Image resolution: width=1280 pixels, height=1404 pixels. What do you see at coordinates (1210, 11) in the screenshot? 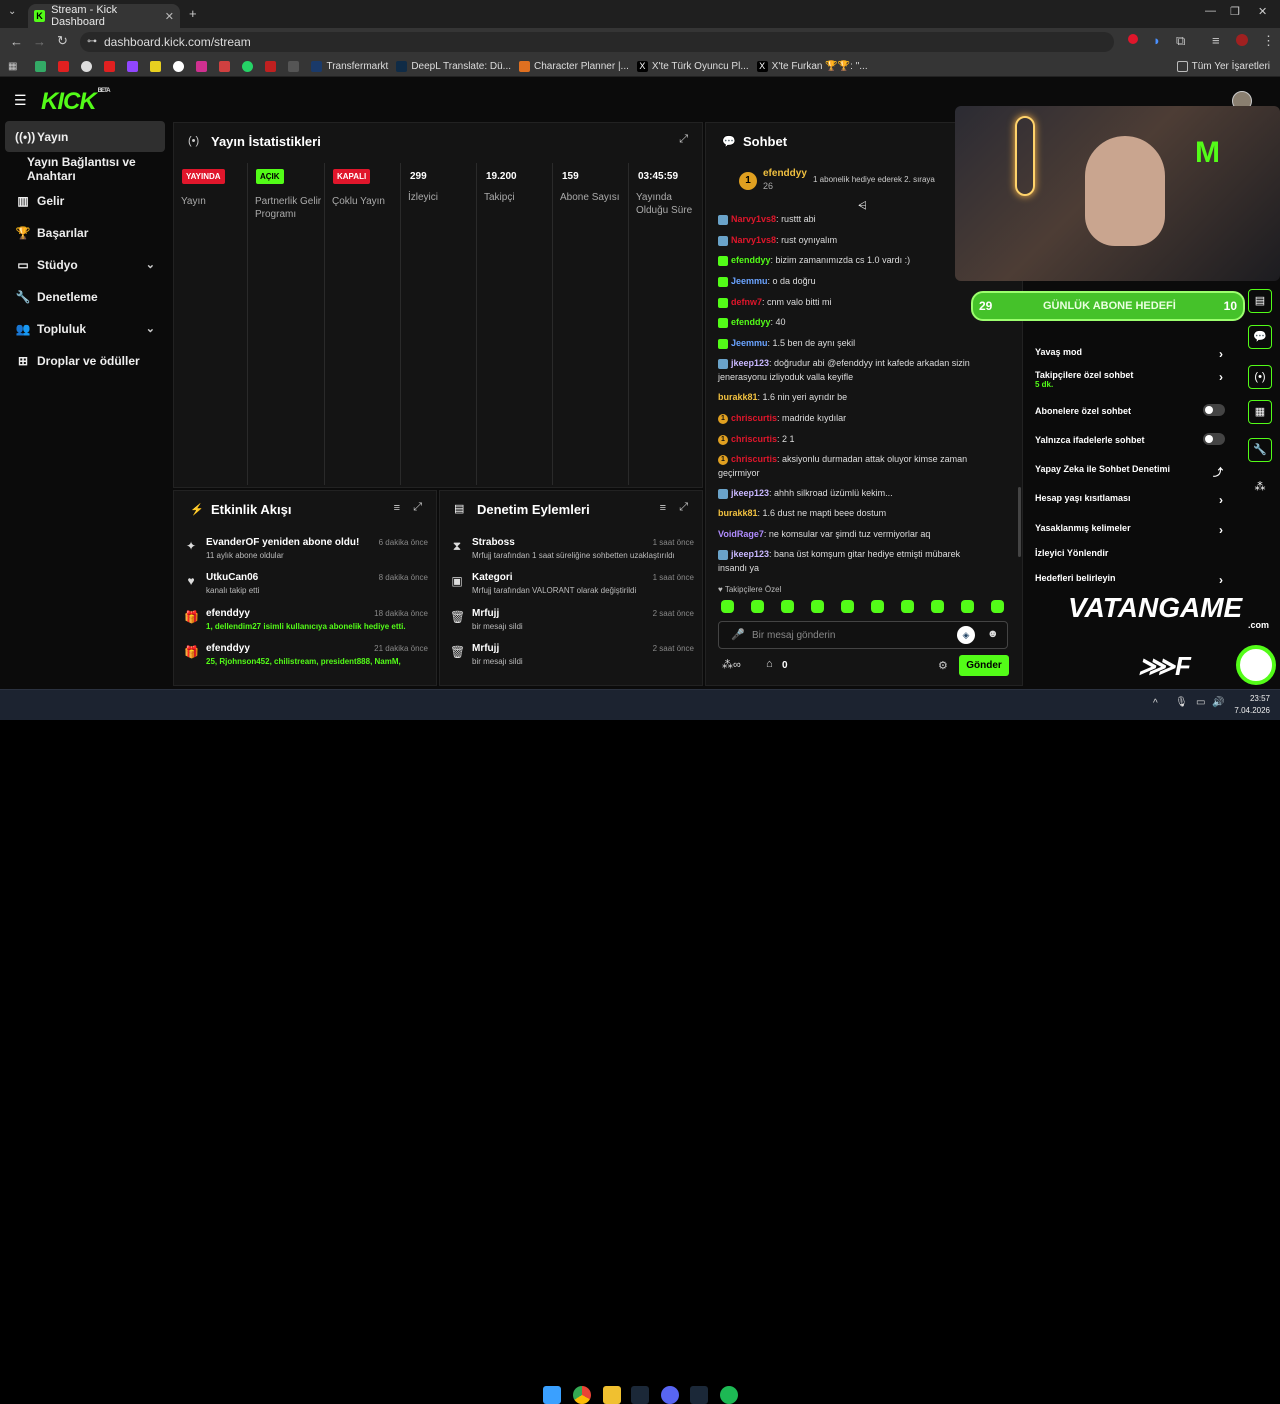
I see `minimize-icon: —` at bounding box center [1210, 11].